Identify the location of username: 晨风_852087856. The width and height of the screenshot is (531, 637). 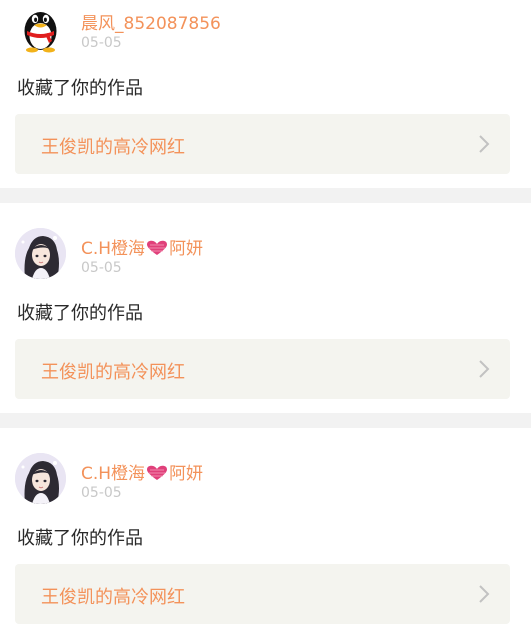
(151, 21).